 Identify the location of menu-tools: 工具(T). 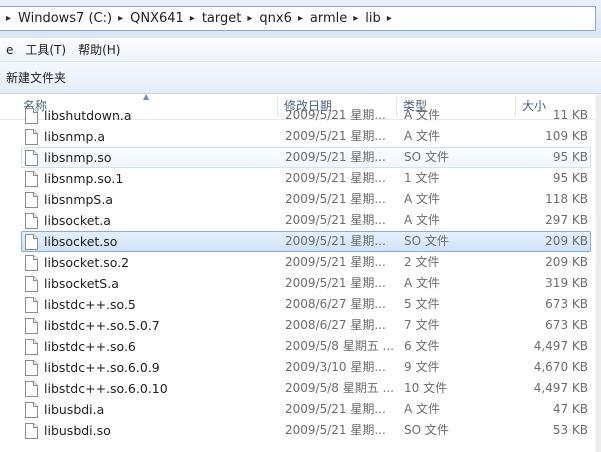
(45, 49).